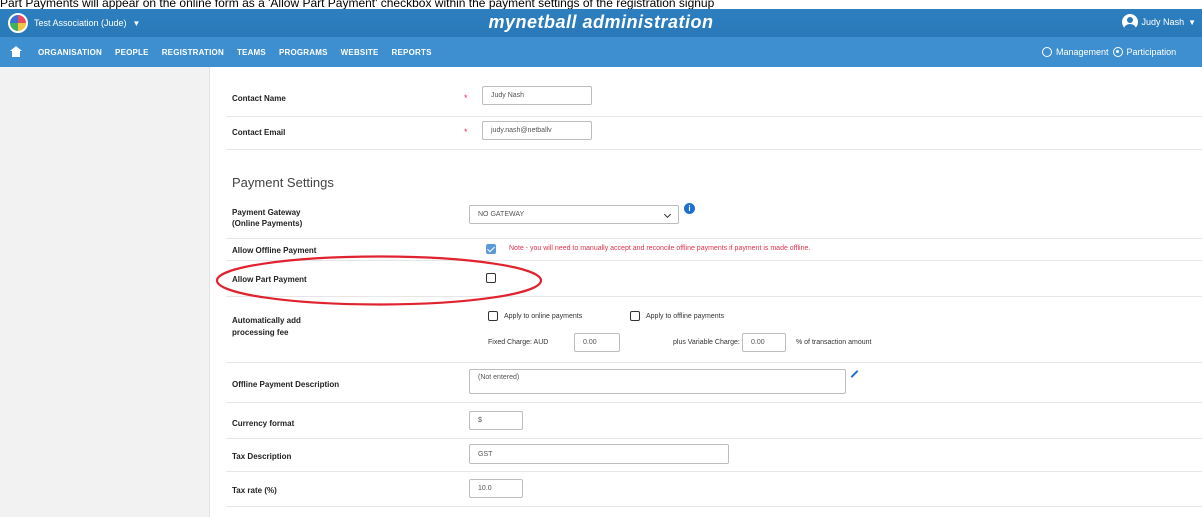 The width and height of the screenshot is (1202, 517). What do you see at coordinates (254, 490) in the screenshot?
I see `tax-rate-label: Tax rate (%)` at bounding box center [254, 490].